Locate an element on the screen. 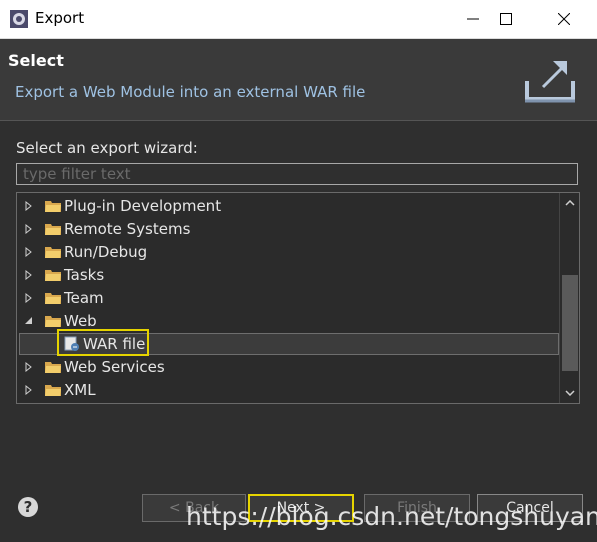 This screenshot has width=597, height=542. scroll-down-button is located at coordinates (569, 393).